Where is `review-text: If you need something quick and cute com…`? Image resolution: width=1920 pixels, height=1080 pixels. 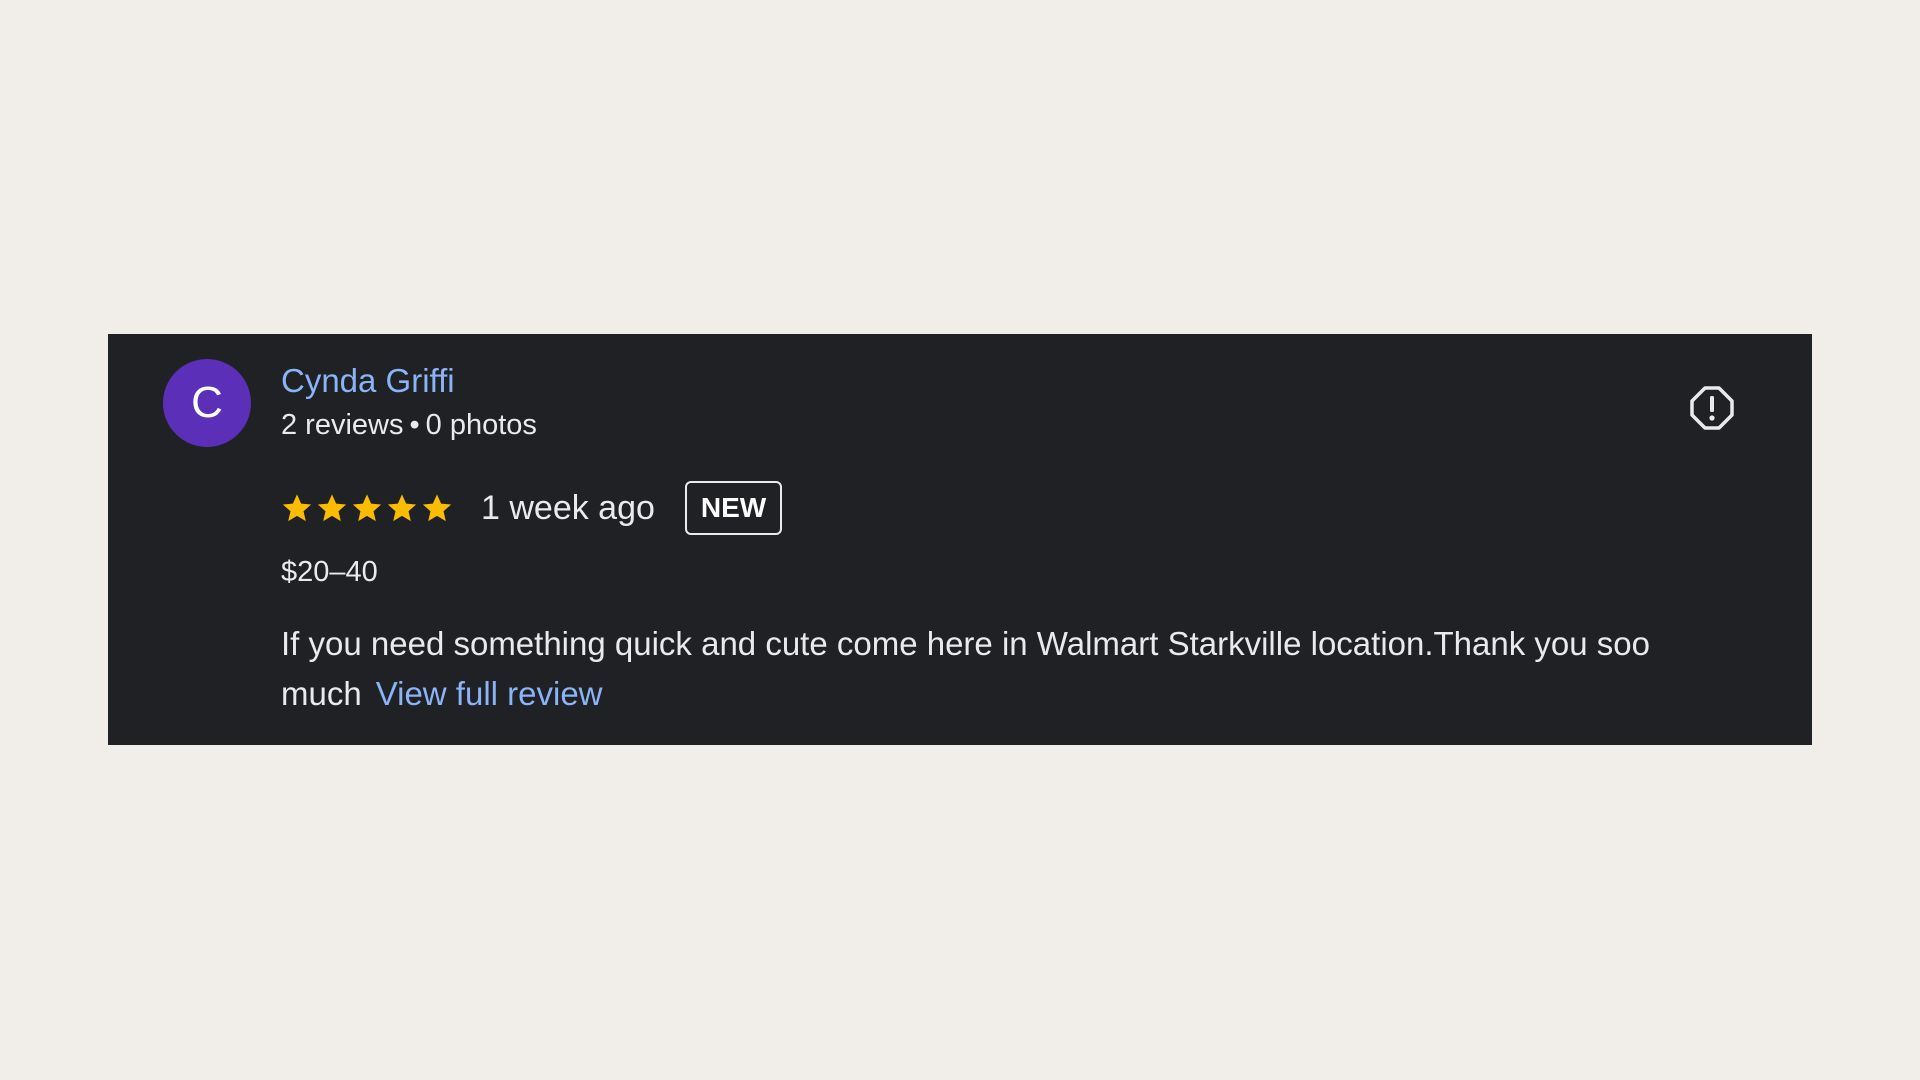
review-text: If you need something quick and cute com… is located at coordinates (1031, 669).